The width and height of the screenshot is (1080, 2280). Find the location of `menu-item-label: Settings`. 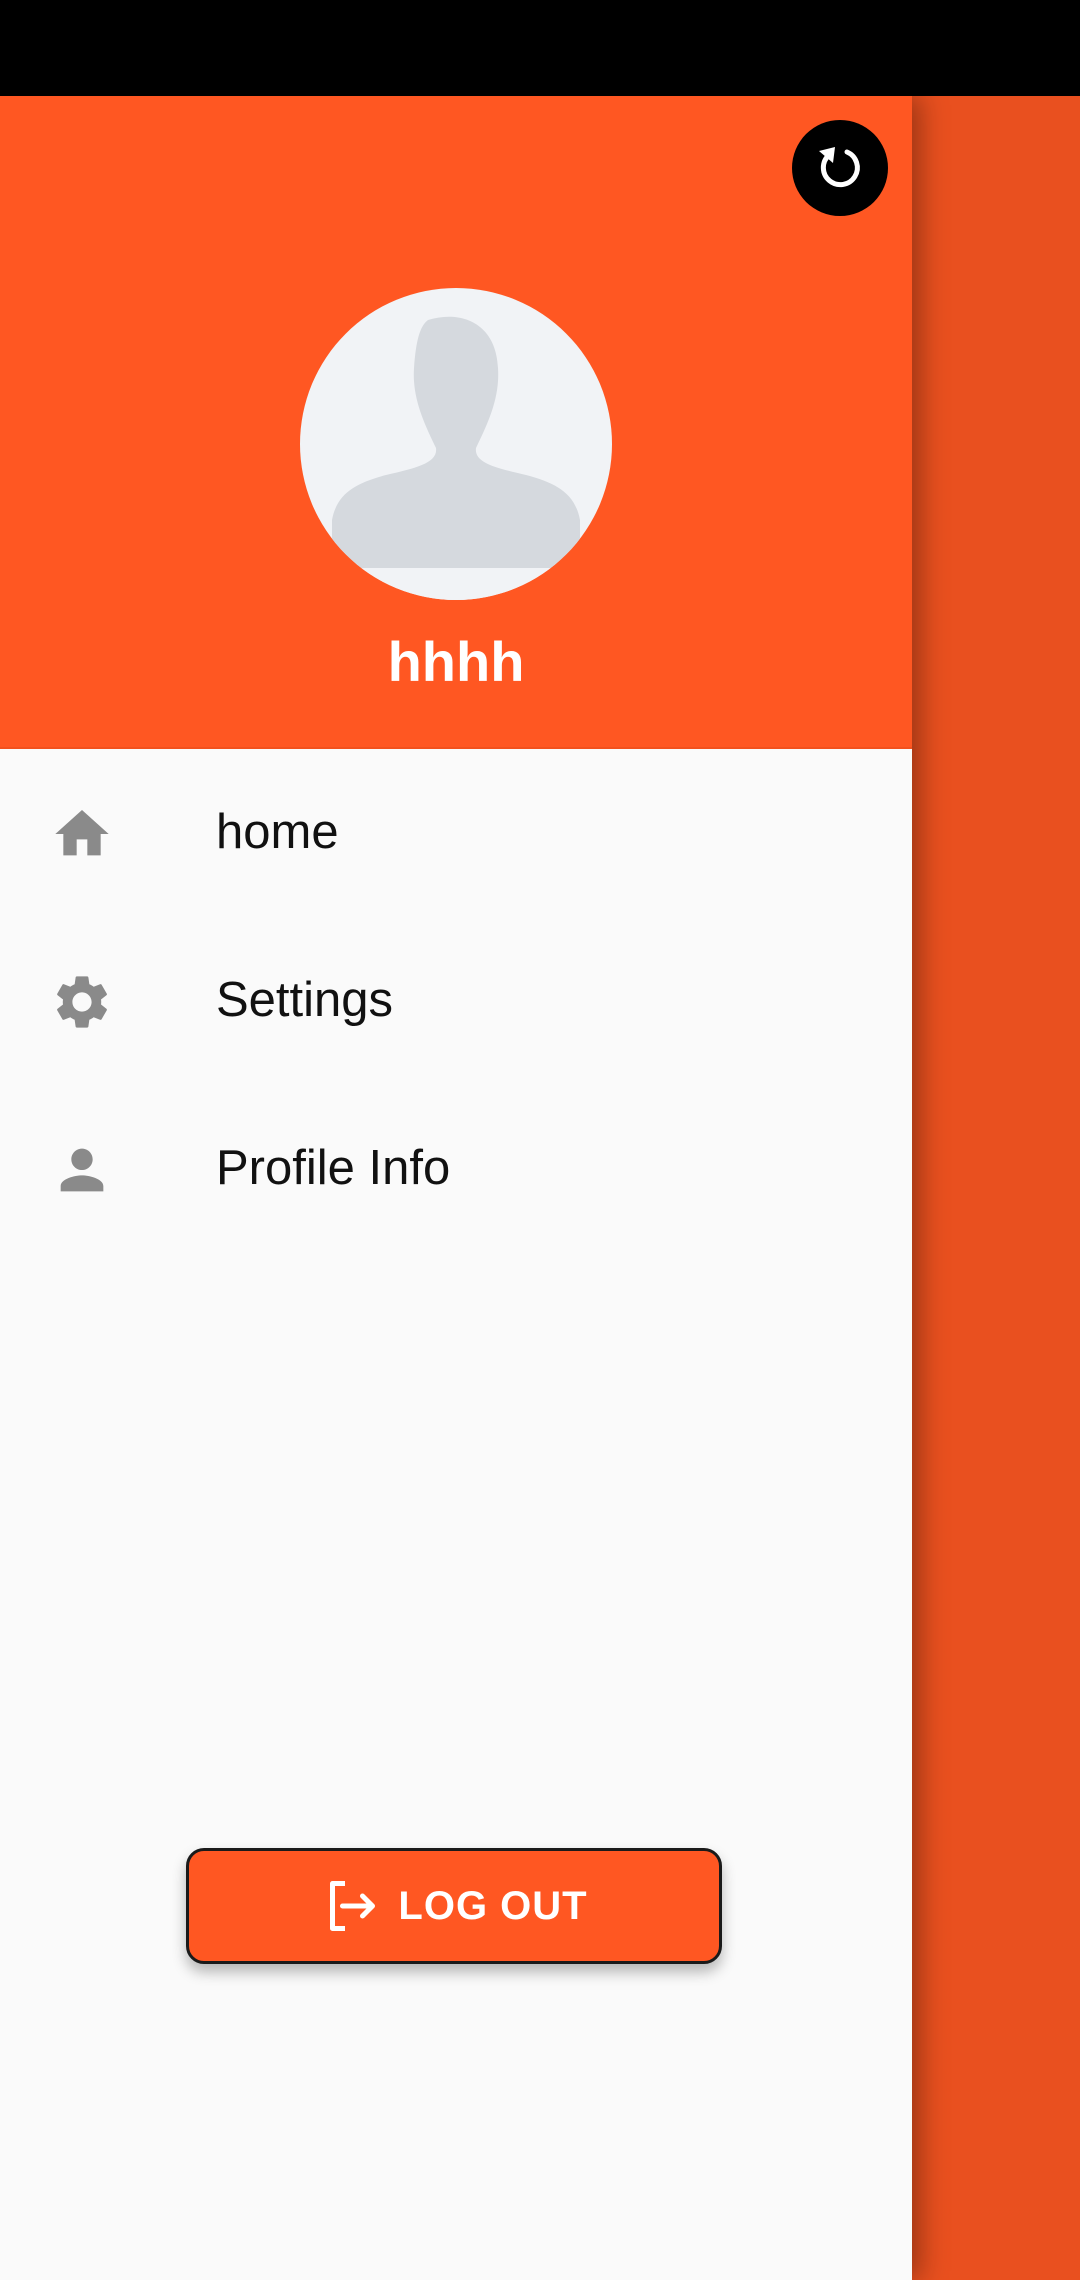

menu-item-label: Settings is located at coordinates (305, 1000).